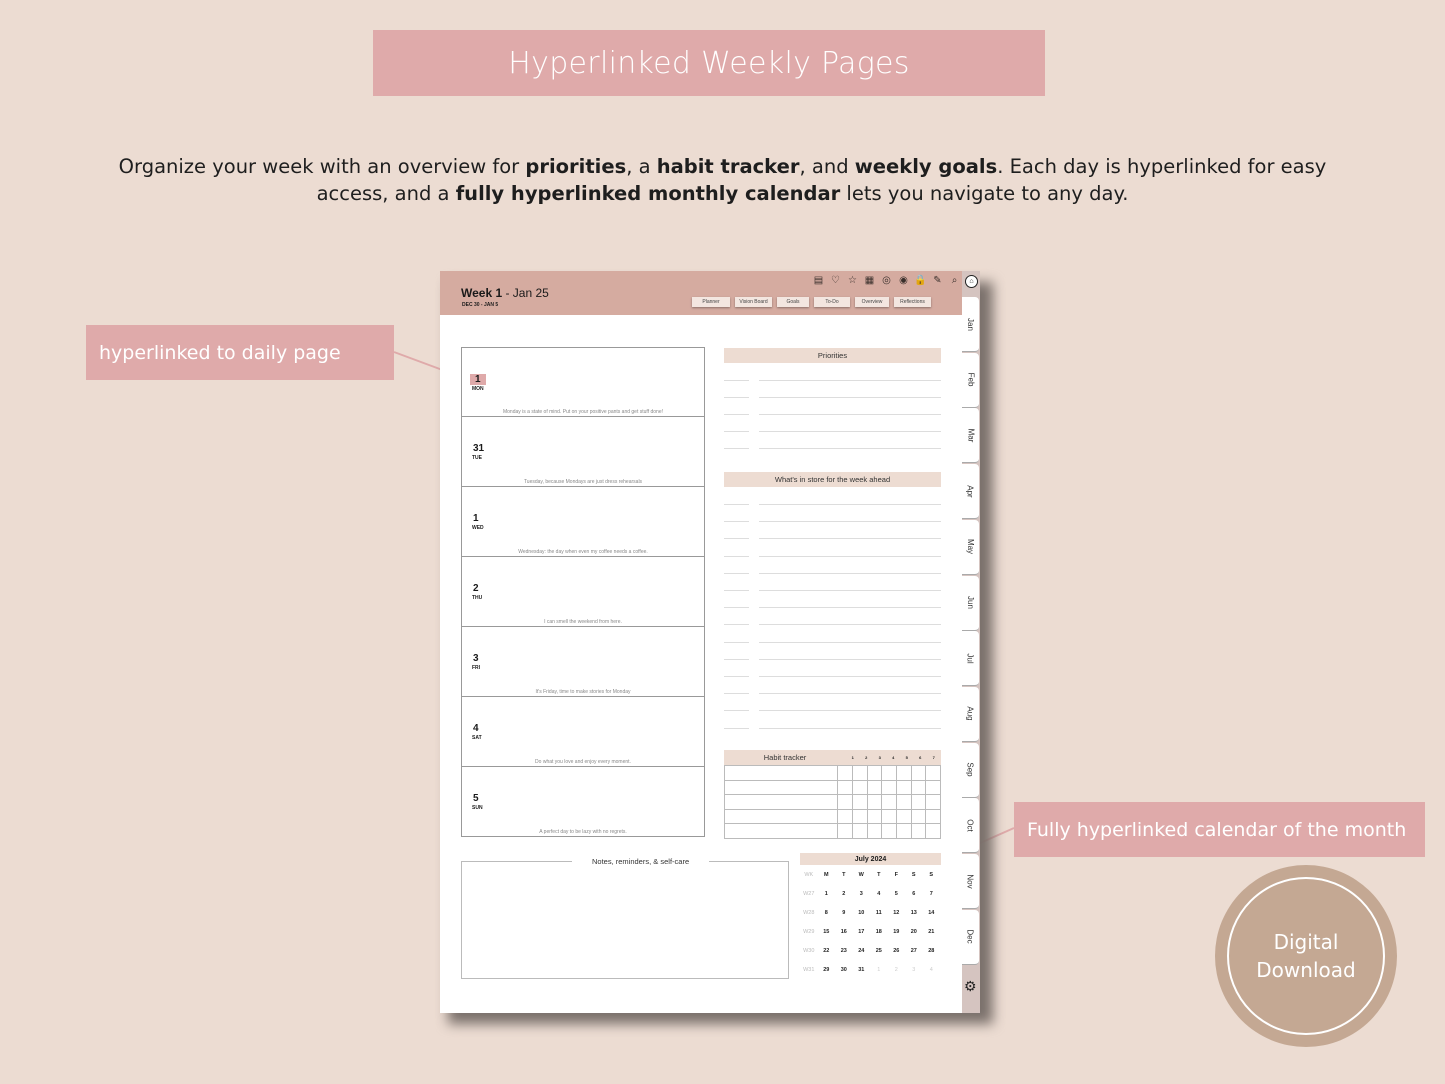 The height and width of the screenshot is (1084, 1445). I want to click on calendar-day-link: 17, so click(862, 932).